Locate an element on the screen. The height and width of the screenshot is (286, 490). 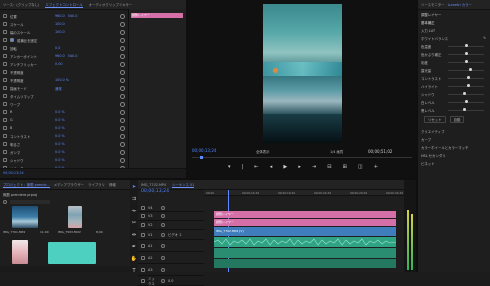
step-back-icon: ◂ is located at coordinates (271, 167).